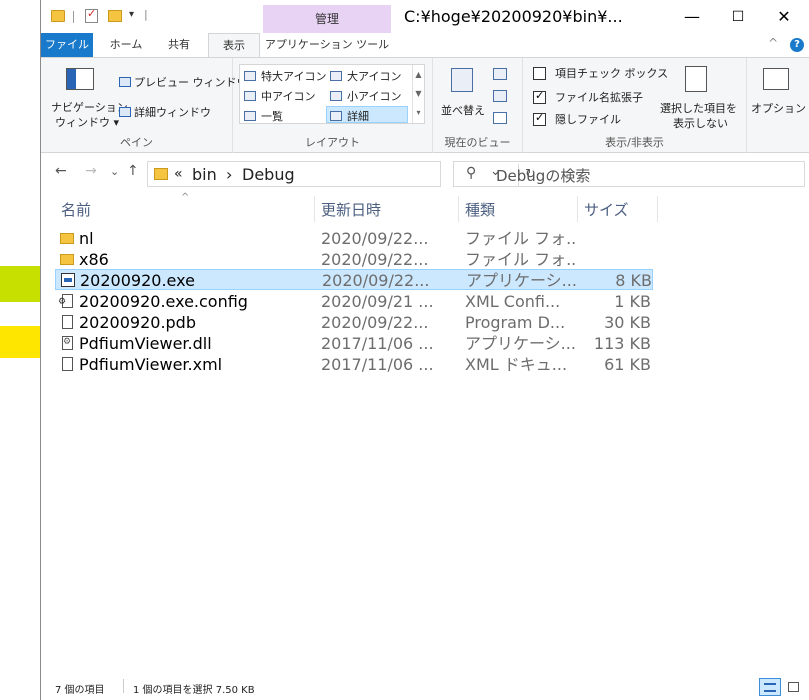  What do you see at coordinates (477, 142) in the screenshot?
I see `current-view-group-label: 現在のビュー` at bounding box center [477, 142].